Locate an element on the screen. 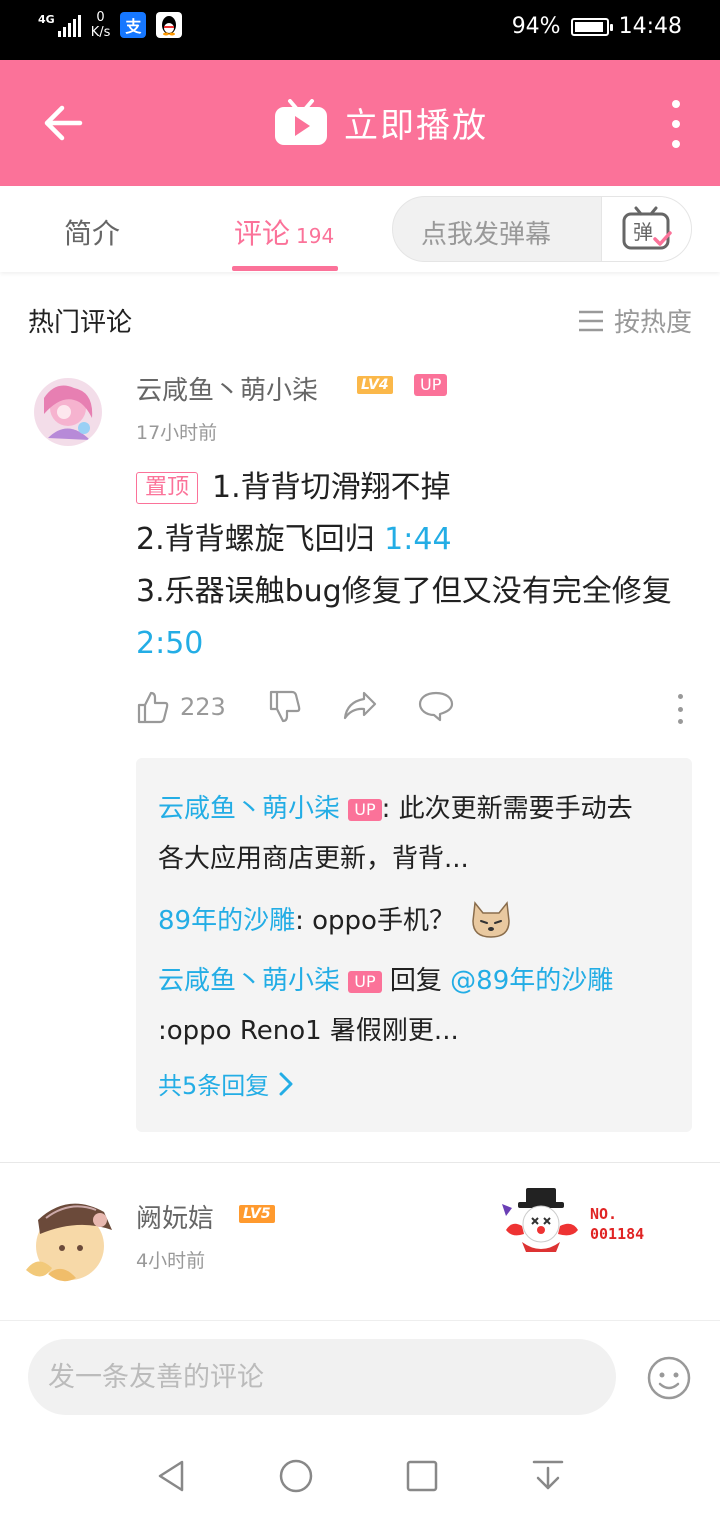  username: 云咸鱼丶萌小柒 is located at coordinates (227, 388).